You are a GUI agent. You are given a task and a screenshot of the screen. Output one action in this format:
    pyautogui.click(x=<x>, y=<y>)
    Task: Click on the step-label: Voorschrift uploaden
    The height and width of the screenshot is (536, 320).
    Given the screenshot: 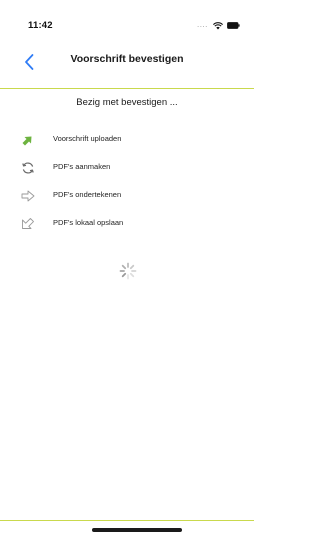 What is the action you would take?
    pyautogui.click(x=87, y=138)
    